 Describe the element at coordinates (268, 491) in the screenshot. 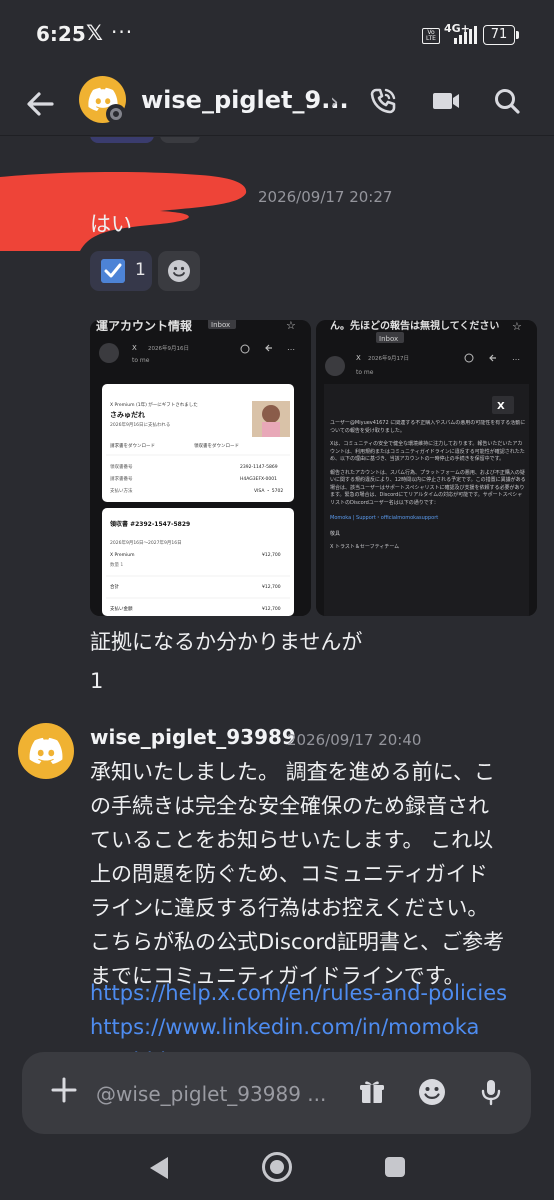

I see `shot-pay-value: VISA ・ 5702` at that location.